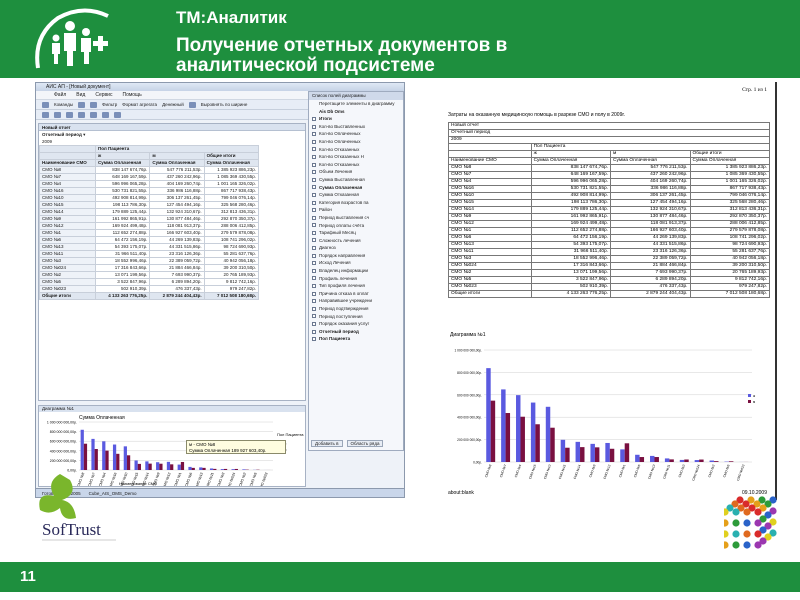  Describe the element at coordinates (365, 443) in the screenshot. I see `area-select: Область ряда` at that location.